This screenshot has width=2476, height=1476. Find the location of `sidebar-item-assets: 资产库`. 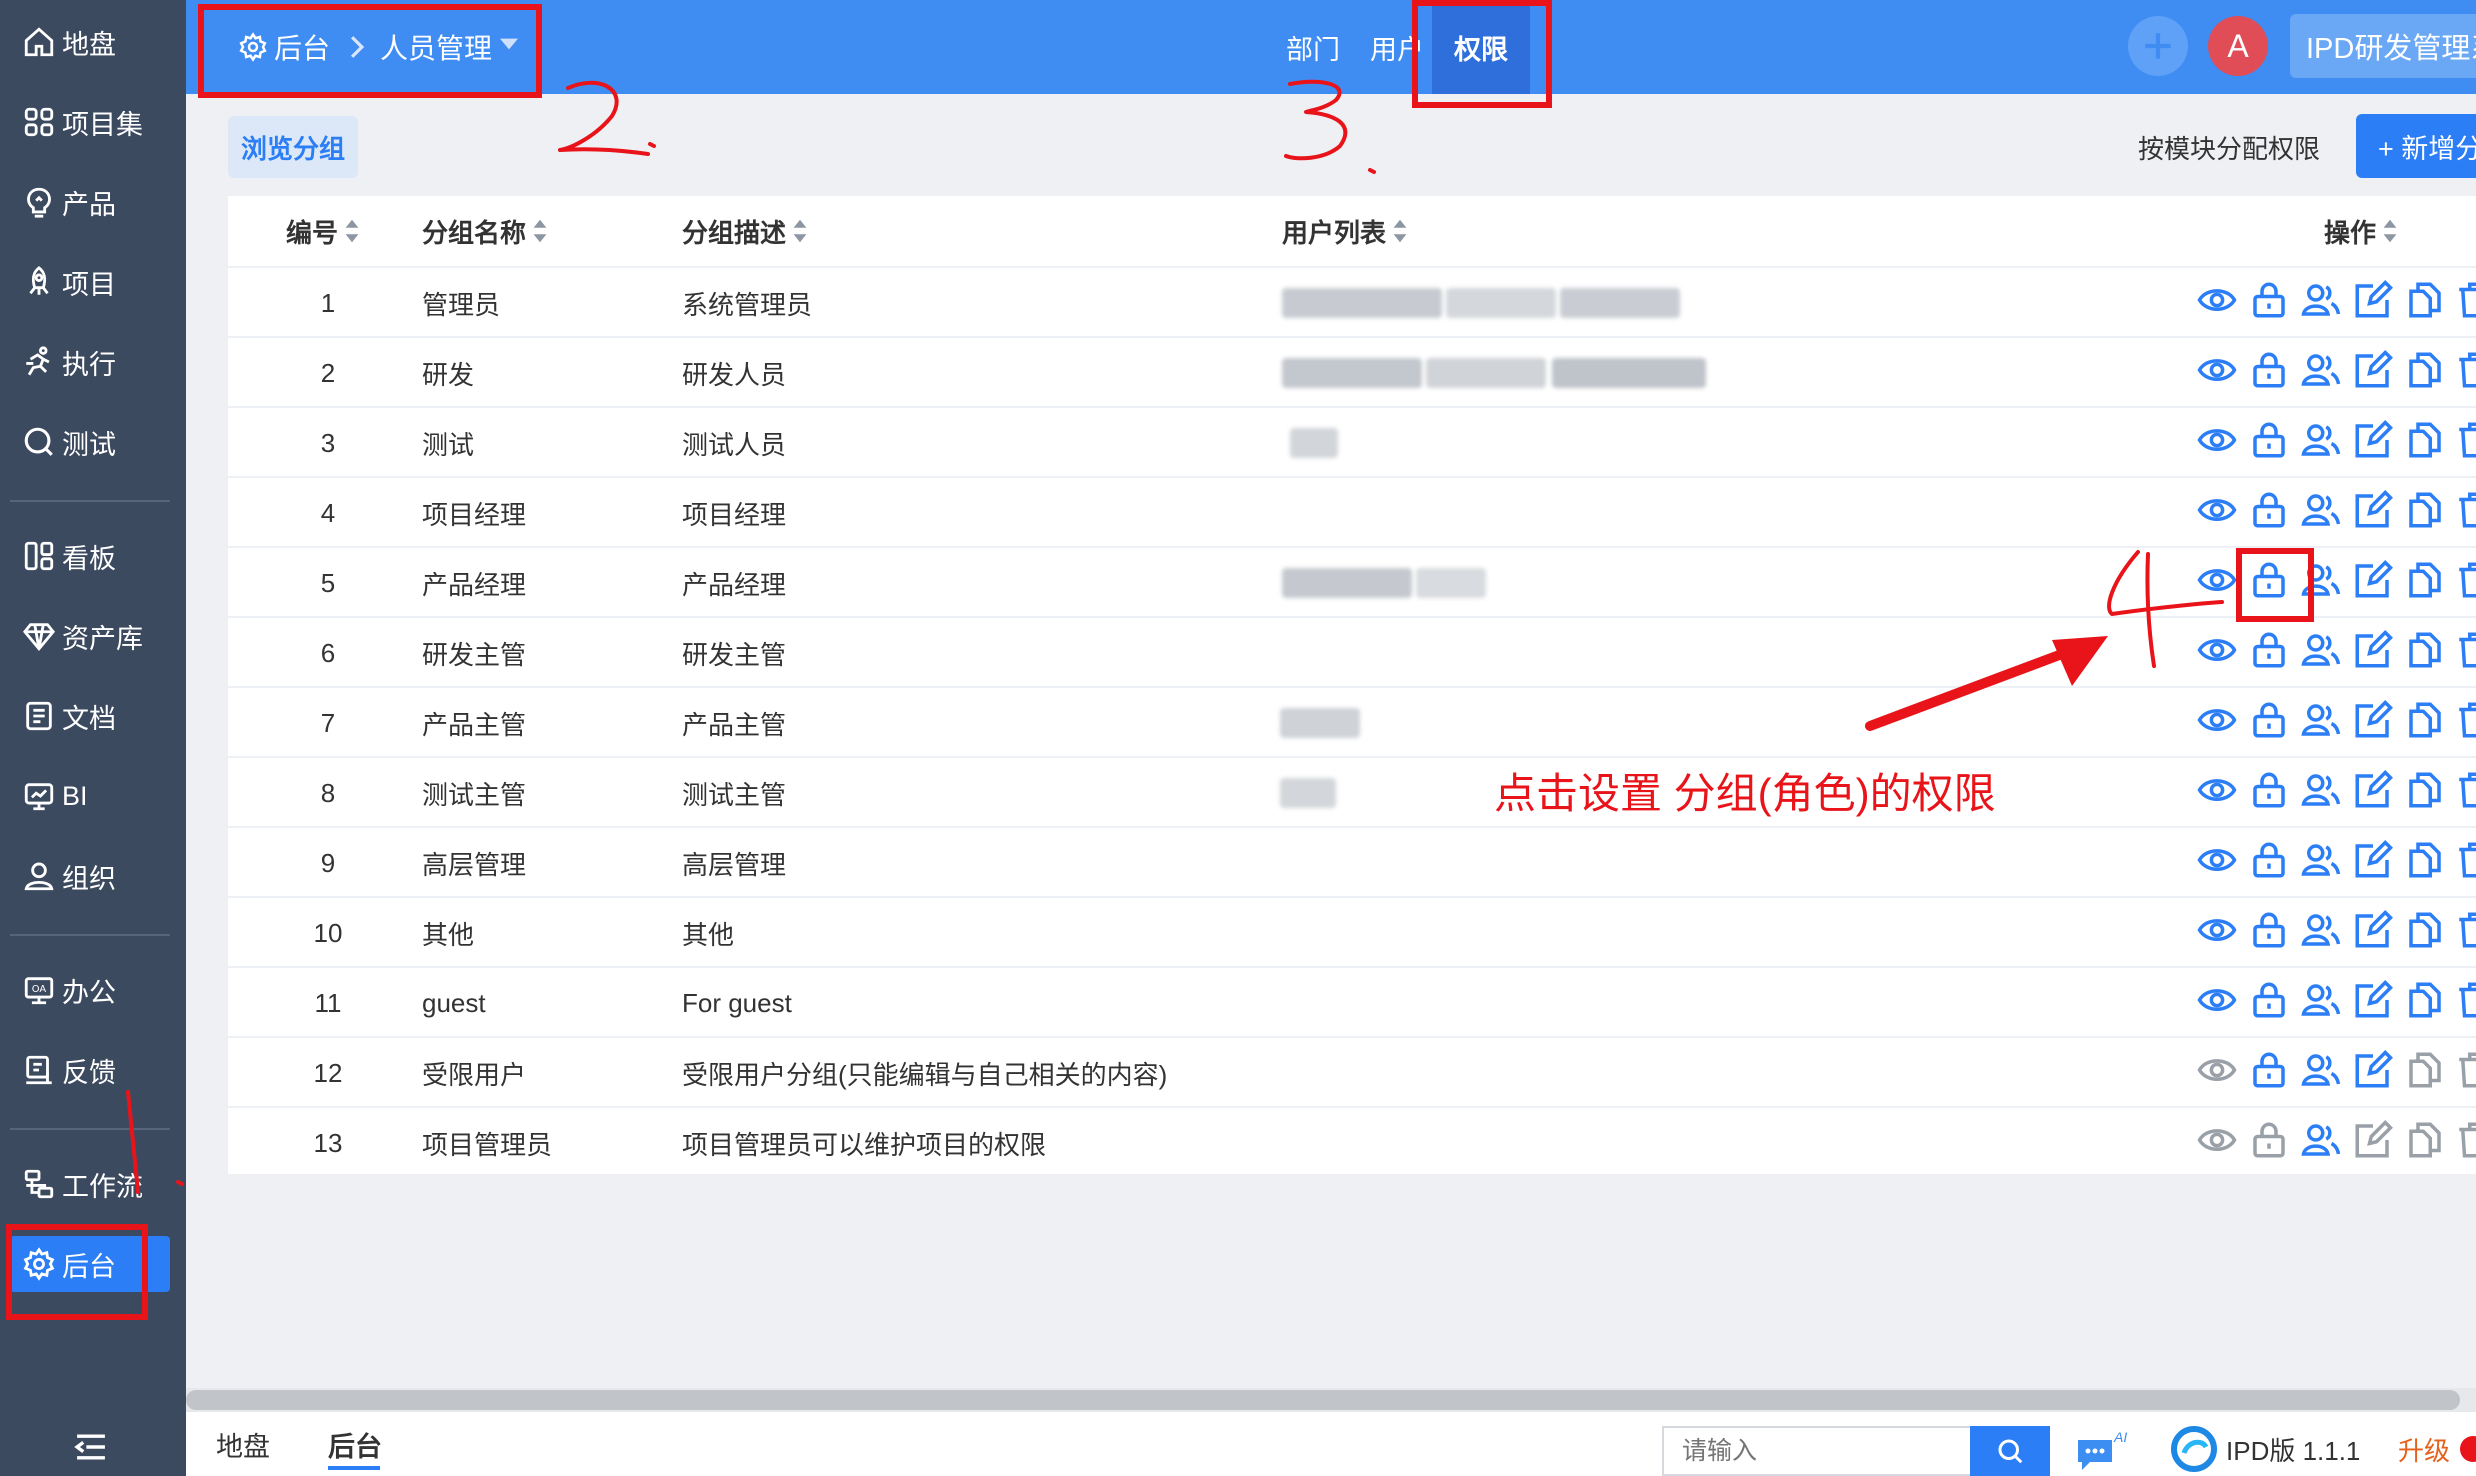

sidebar-item-assets: 资产库 is located at coordinates (90, 636).